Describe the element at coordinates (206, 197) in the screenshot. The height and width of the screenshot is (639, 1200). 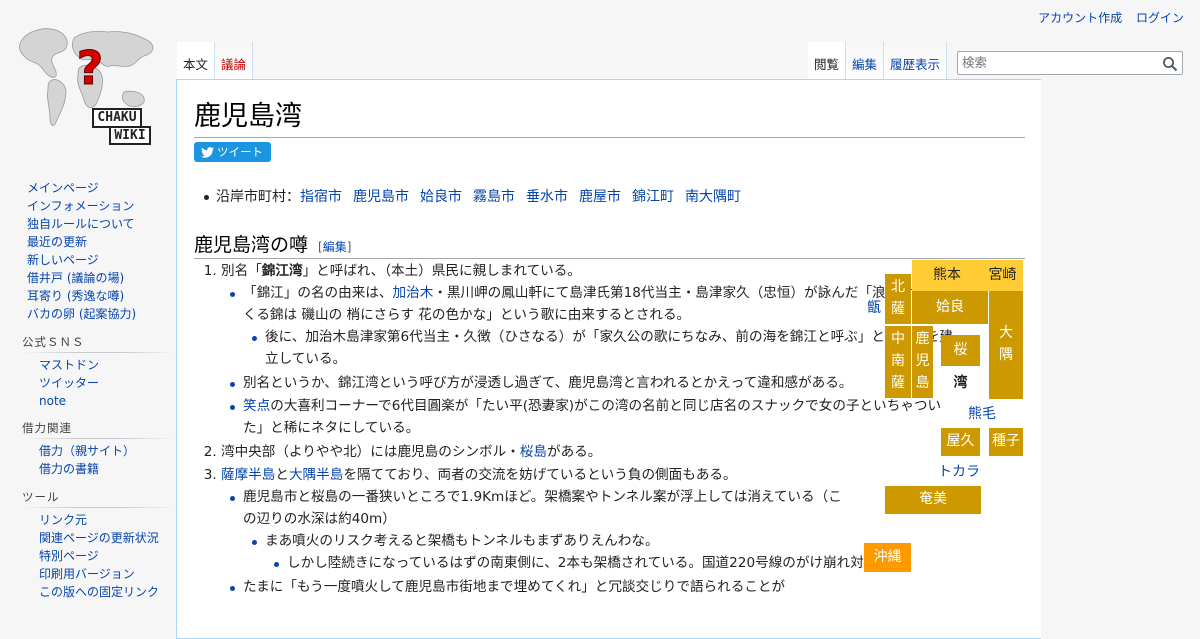
I see `bullet` at that location.